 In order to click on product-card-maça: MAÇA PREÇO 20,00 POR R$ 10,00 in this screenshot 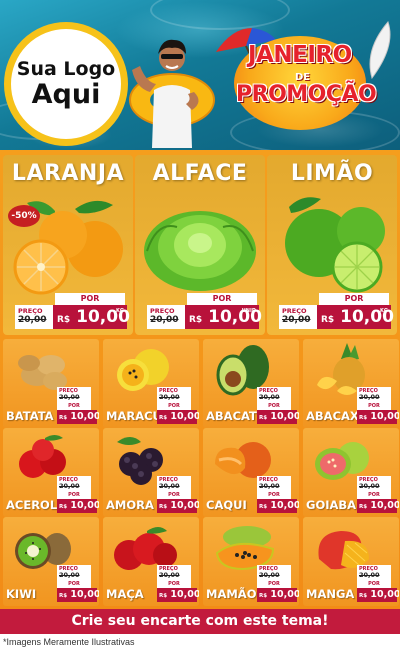, I will do `click(151, 561)`.